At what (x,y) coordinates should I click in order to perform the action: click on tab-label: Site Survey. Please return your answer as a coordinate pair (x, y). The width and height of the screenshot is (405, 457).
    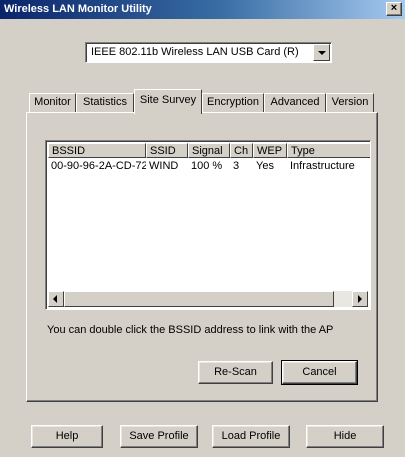
    Looking at the image, I should click on (168, 100).